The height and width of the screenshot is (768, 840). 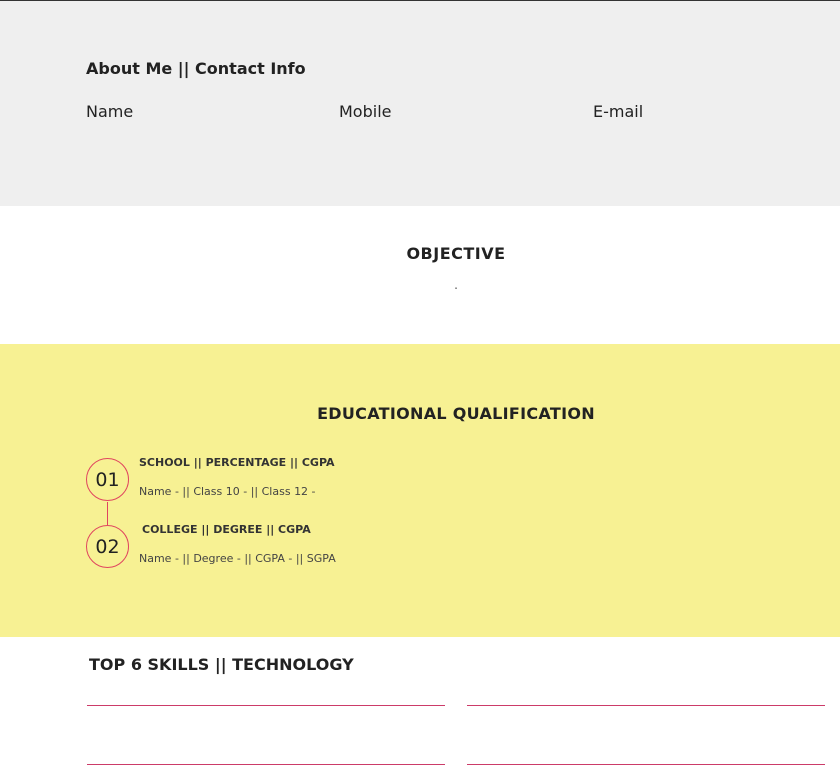 I want to click on skills-title: TOP 6 SKILLS || TECHNOLOGY, so click(x=221, y=664).